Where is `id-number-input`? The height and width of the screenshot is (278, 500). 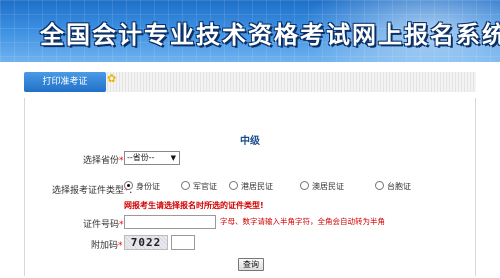 id-number-input is located at coordinates (170, 222).